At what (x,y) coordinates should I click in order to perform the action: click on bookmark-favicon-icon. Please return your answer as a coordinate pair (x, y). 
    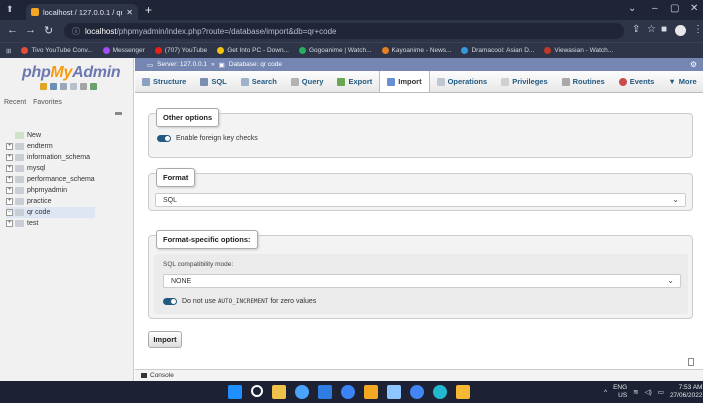
    Looking at the image, I should click on (465, 50).